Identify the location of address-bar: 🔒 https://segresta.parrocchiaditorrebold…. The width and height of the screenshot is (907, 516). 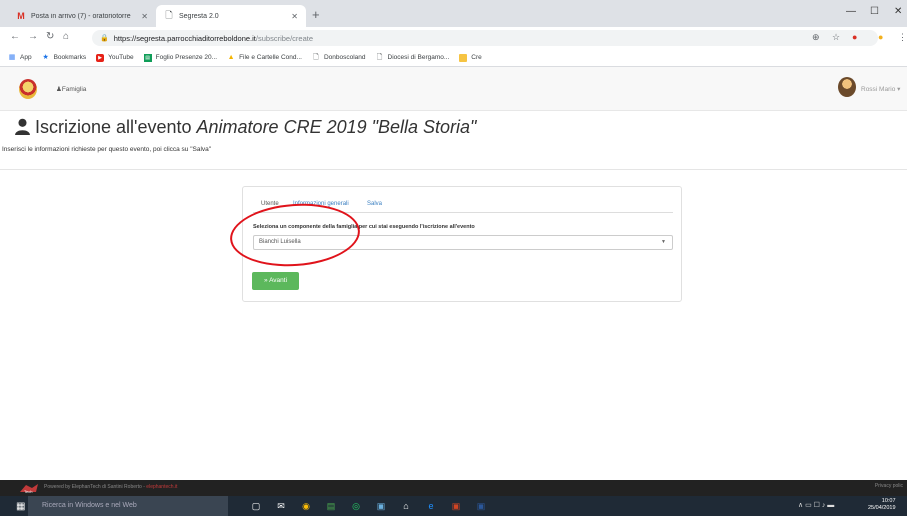
(485, 38).